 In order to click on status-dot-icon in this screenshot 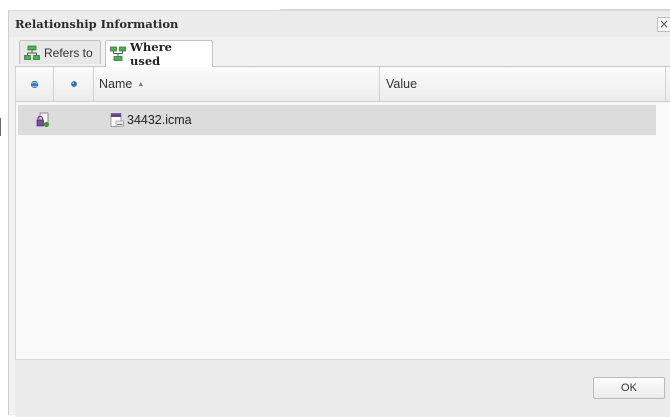, I will do `click(73, 84)`.